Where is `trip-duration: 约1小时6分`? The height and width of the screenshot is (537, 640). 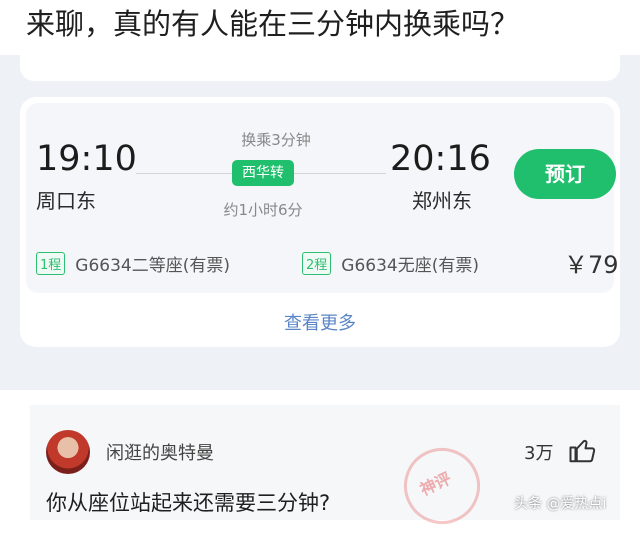 trip-duration: 约1小时6分 is located at coordinates (263, 210).